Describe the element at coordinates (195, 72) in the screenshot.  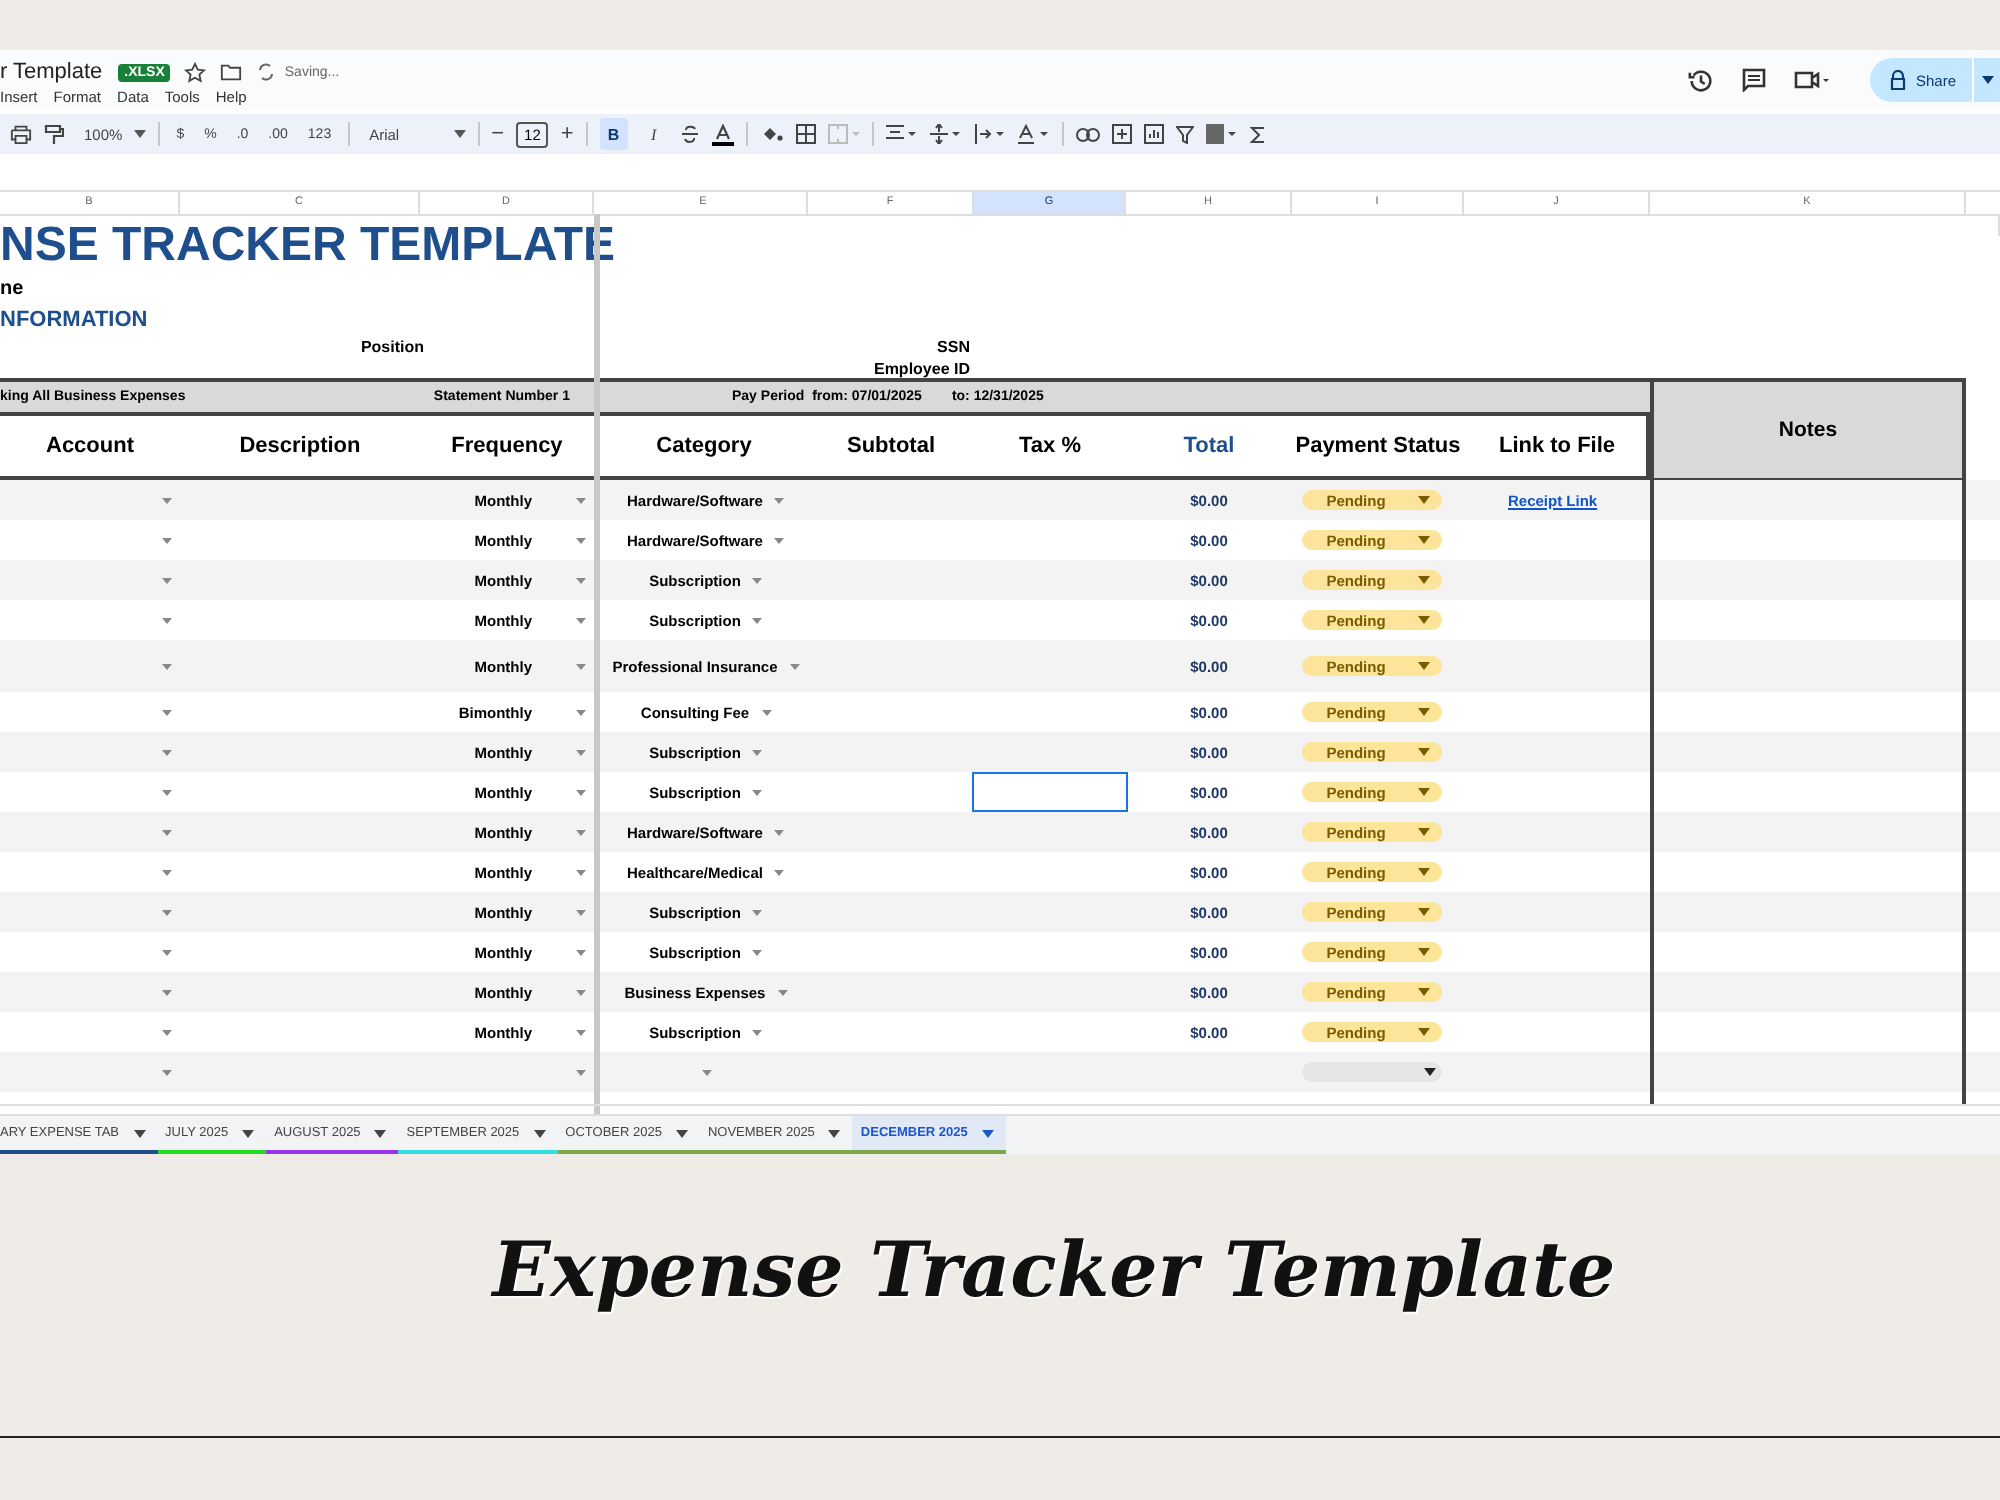
I see `star-icon` at that location.